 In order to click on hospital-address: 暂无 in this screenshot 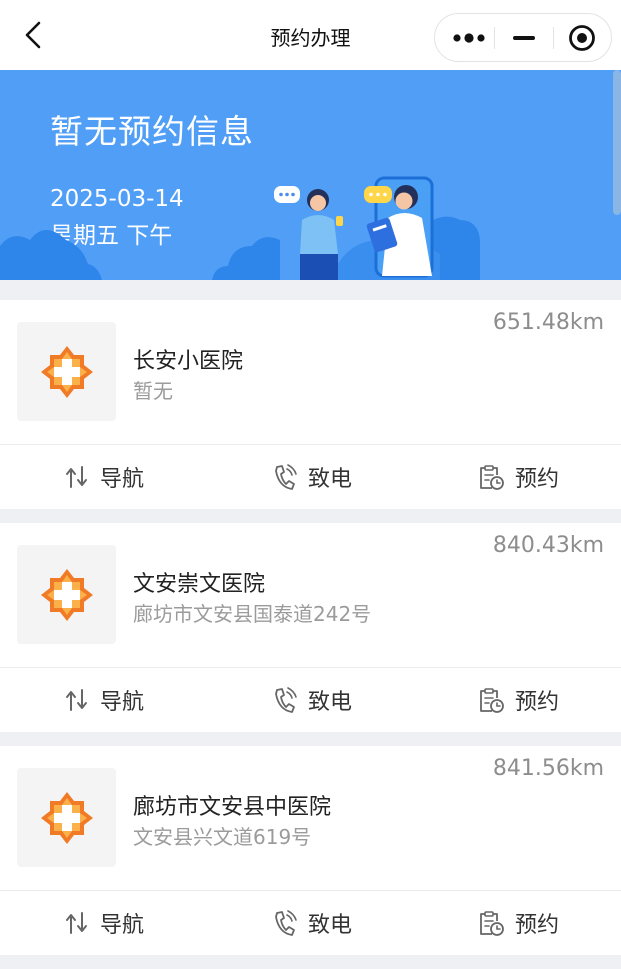, I will do `click(153, 391)`.